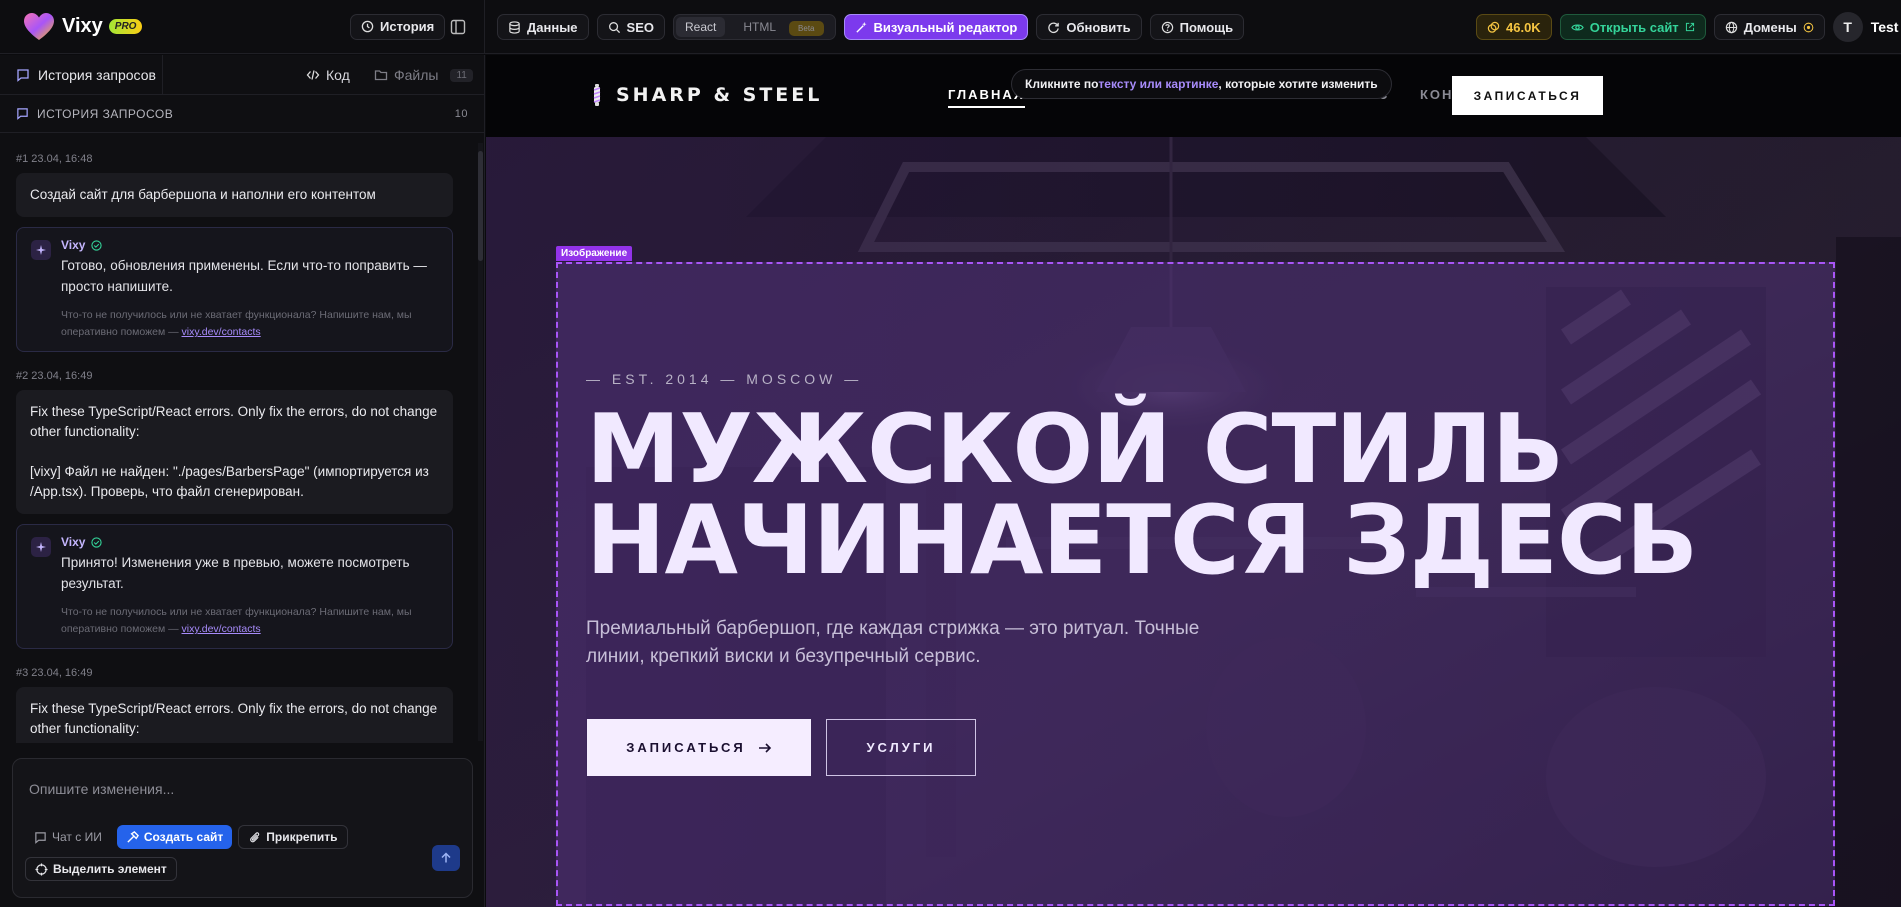 The image size is (1901, 907). Describe the element at coordinates (1298, 84) in the screenshot. I see `tooltip-suffix: , которые хотите изменить` at that location.